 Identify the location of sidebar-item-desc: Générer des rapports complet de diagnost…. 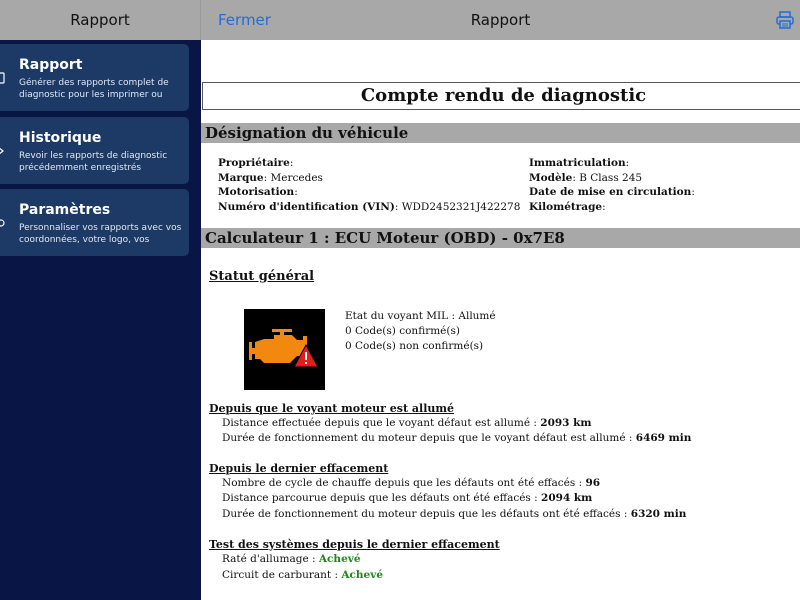
(94, 89).